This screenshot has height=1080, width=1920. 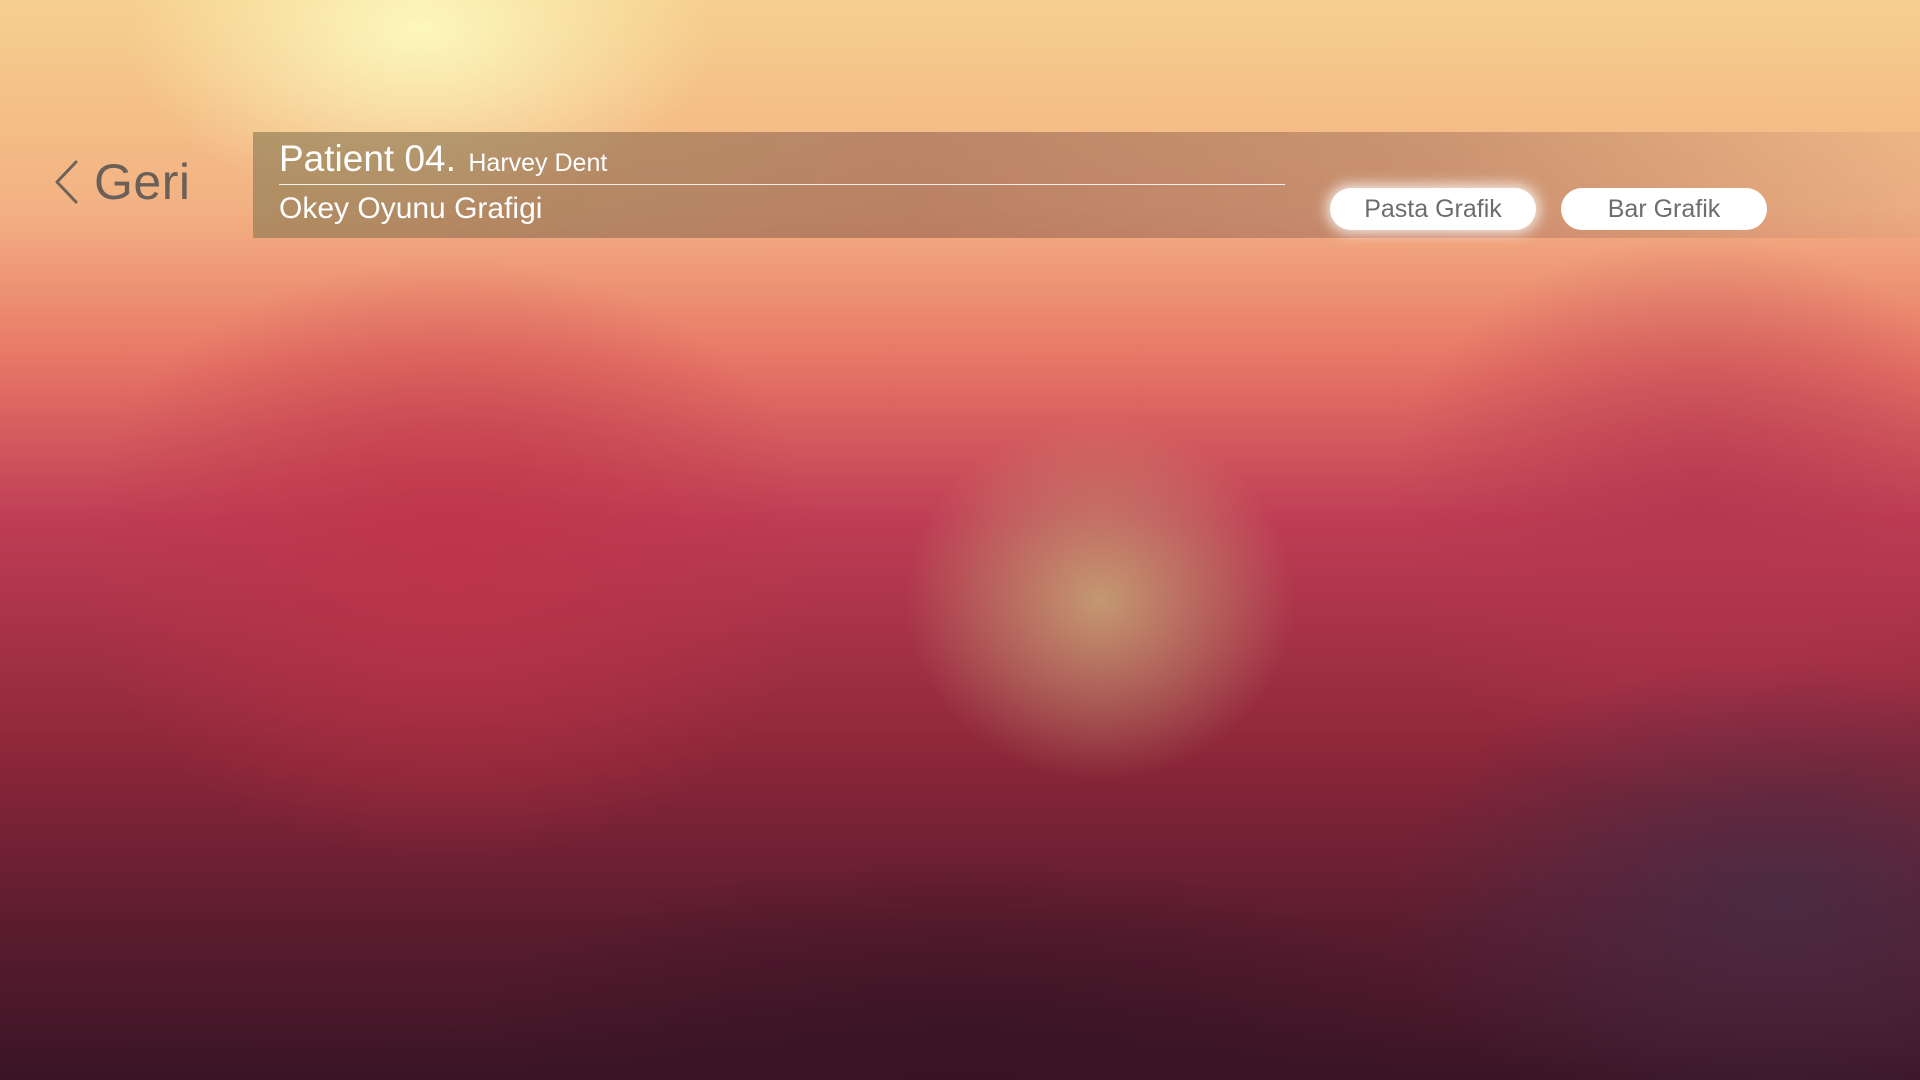 I want to click on title-divider, so click(x=782, y=184).